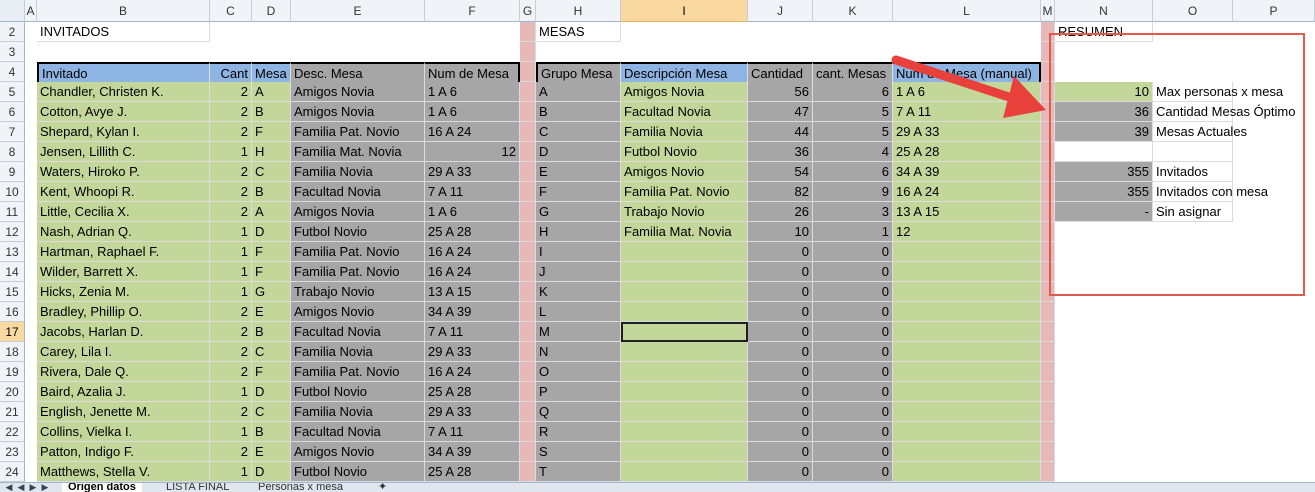  What do you see at coordinates (358, 292) in the screenshot?
I see `guest-desc-mesa: Trabajo Novio` at bounding box center [358, 292].